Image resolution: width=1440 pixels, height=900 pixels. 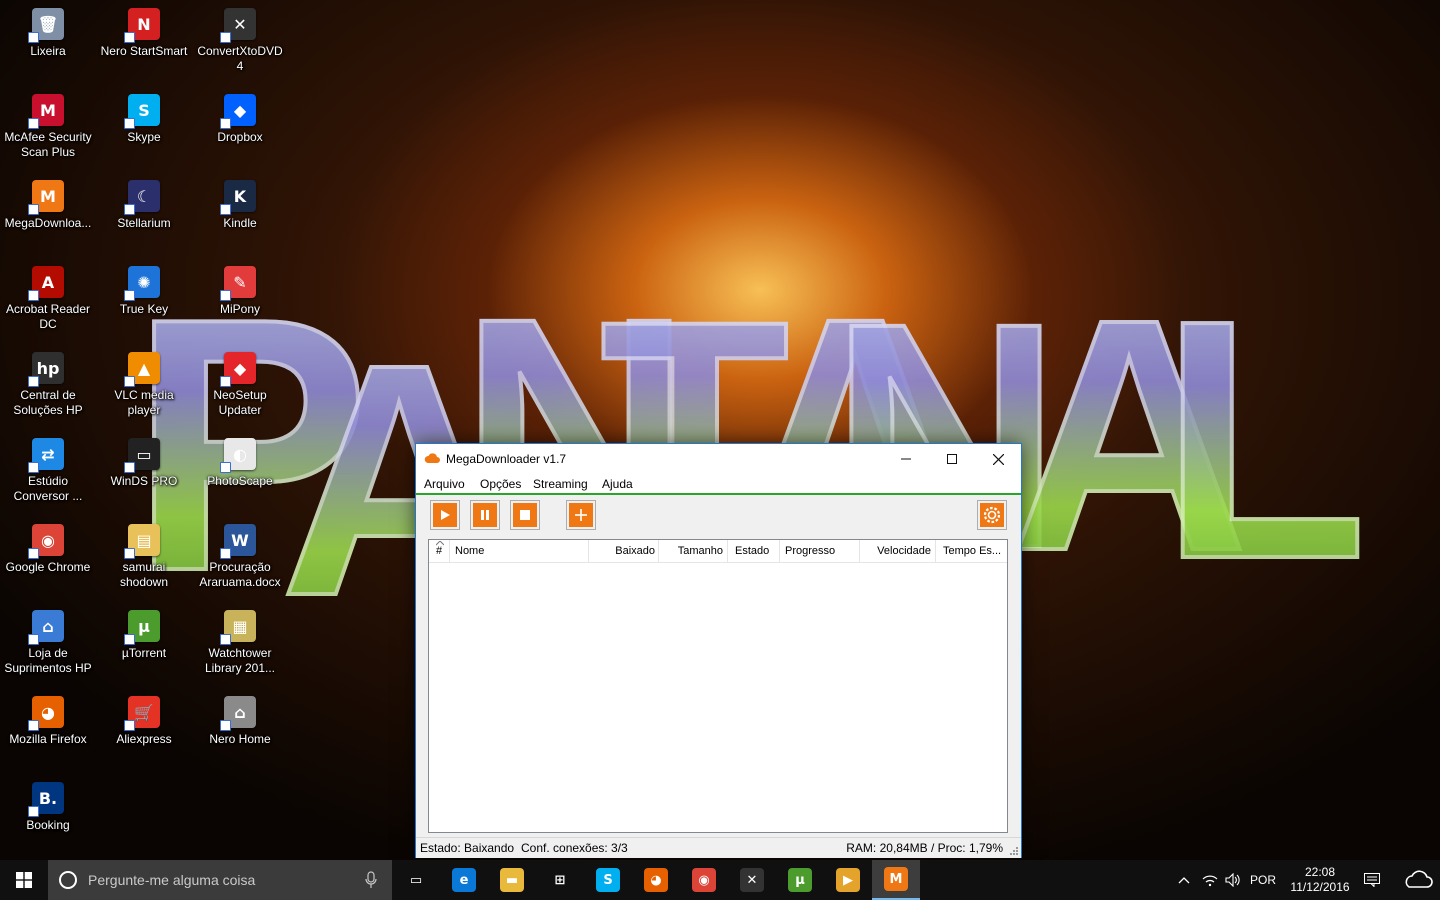 I want to click on desktop-icon: ▲ VLC media player, so click(x=144, y=382).